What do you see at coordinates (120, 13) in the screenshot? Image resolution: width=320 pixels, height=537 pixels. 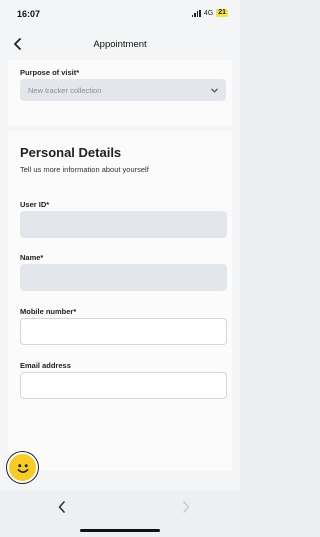 I see `status-bar: 16:07 4G 21` at bounding box center [120, 13].